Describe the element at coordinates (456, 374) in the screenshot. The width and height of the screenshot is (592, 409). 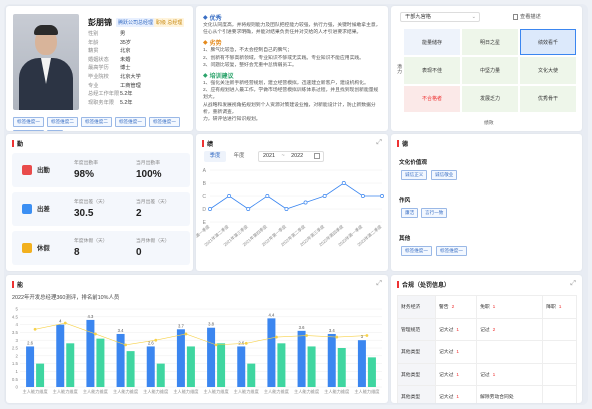
I see `penalty-cell: 记大过 1` at that location.